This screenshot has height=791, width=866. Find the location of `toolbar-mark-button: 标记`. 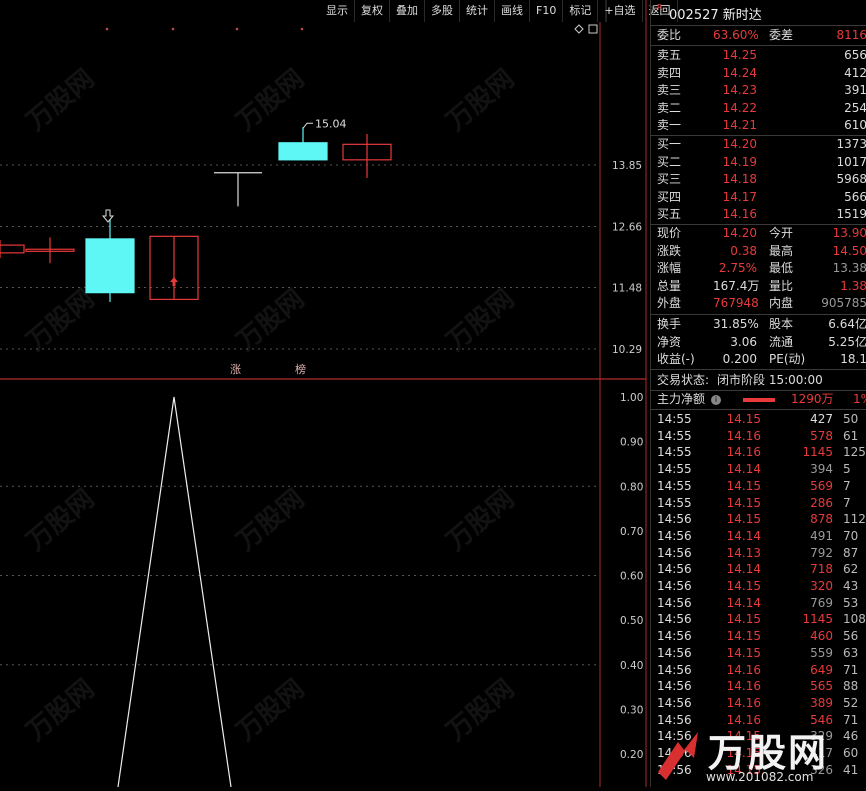

toolbar-mark-button: 标记 is located at coordinates (581, 11).